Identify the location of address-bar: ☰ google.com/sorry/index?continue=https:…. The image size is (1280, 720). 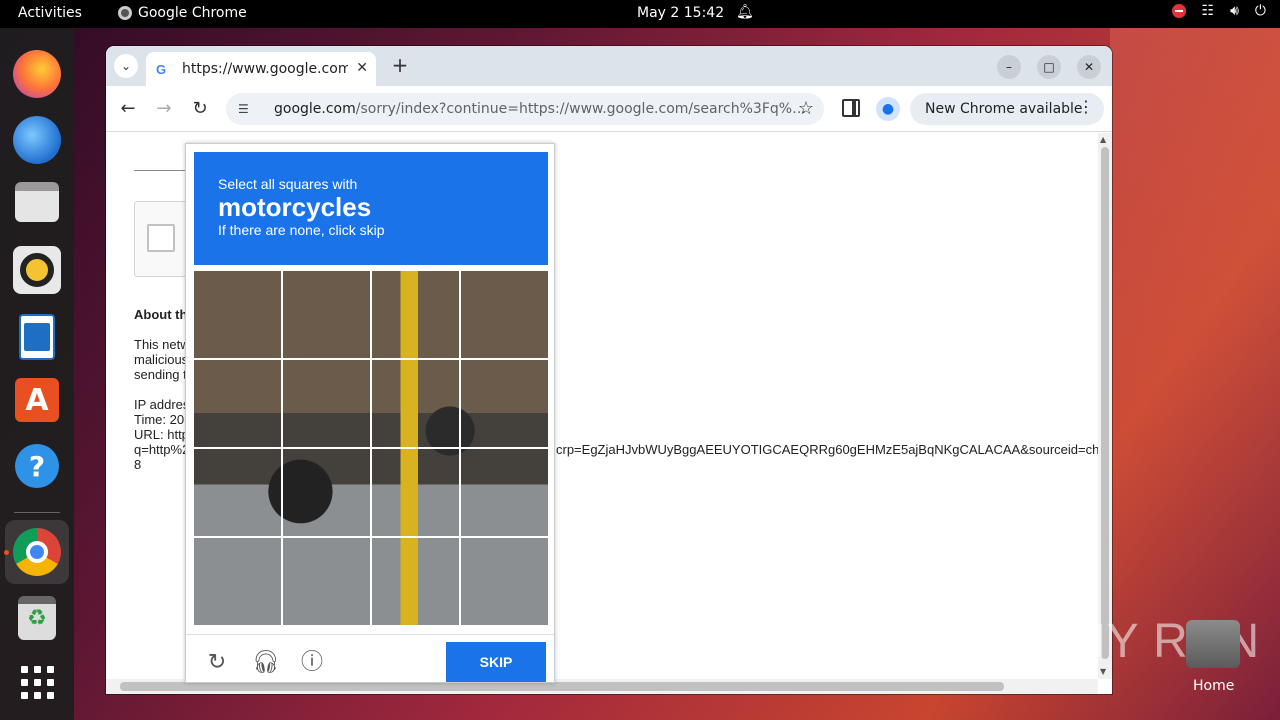
(525, 109).